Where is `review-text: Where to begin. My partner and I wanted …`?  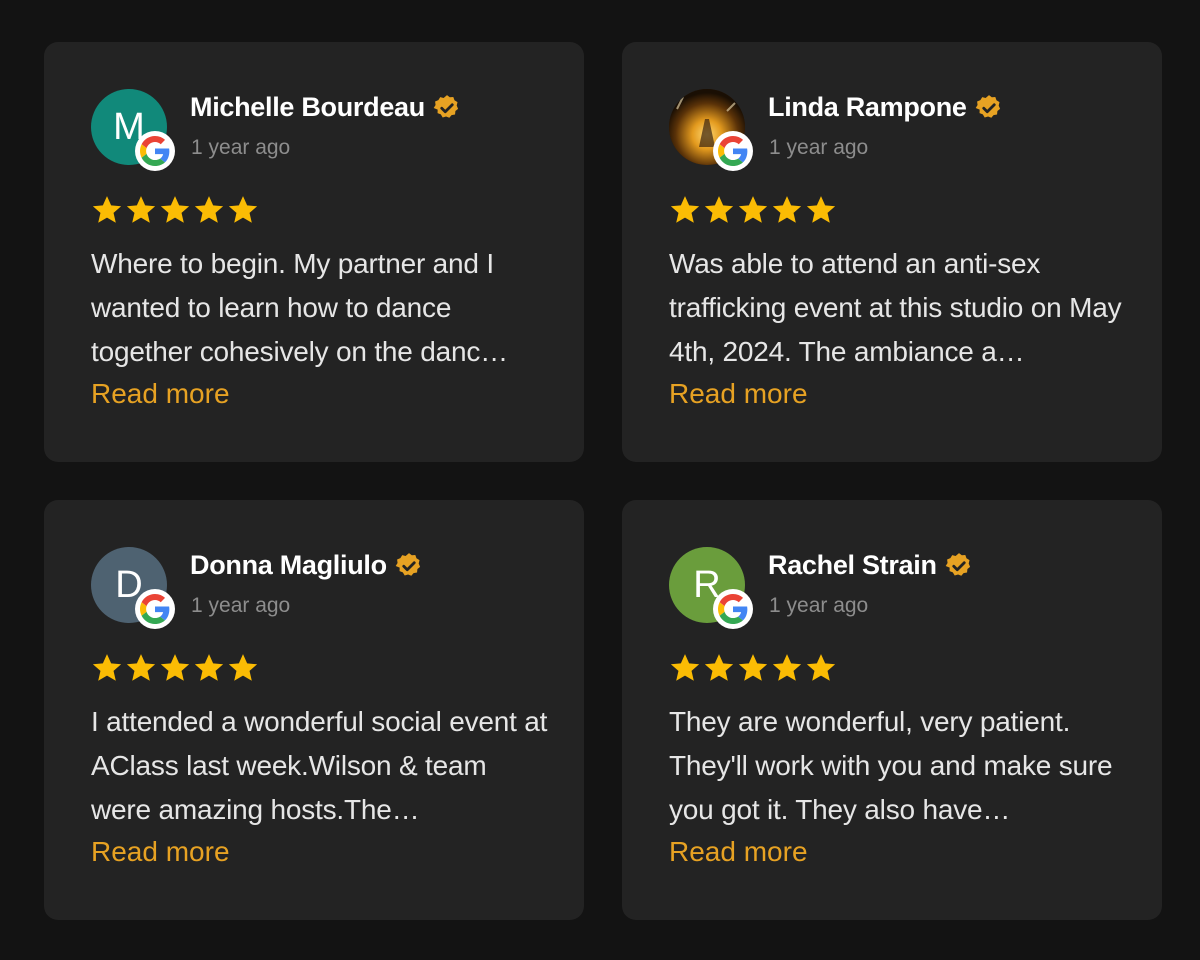
review-text: Where to begin. My partner and I wanted … is located at coordinates (299, 307).